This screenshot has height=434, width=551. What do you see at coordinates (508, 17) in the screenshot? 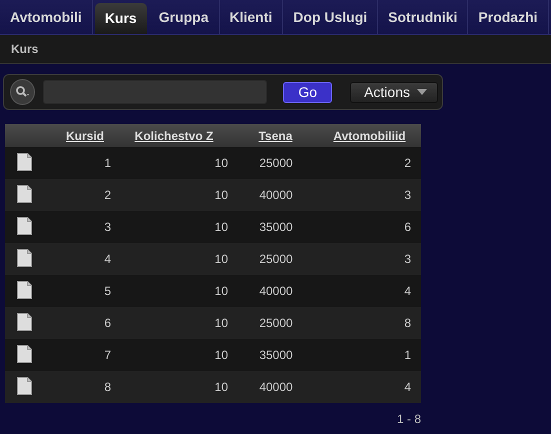
I see `nav-tab: Prodazhi` at bounding box center [508, 17].